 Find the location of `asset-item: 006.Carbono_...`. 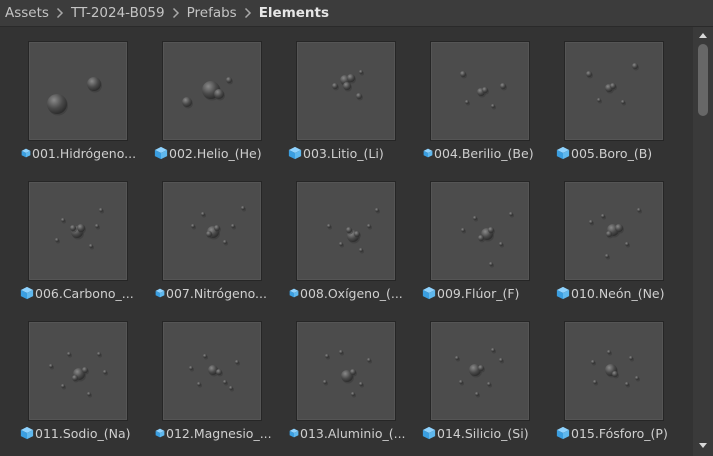

asset-item: 006.Carbono_... is located at coordinates (83, 246).